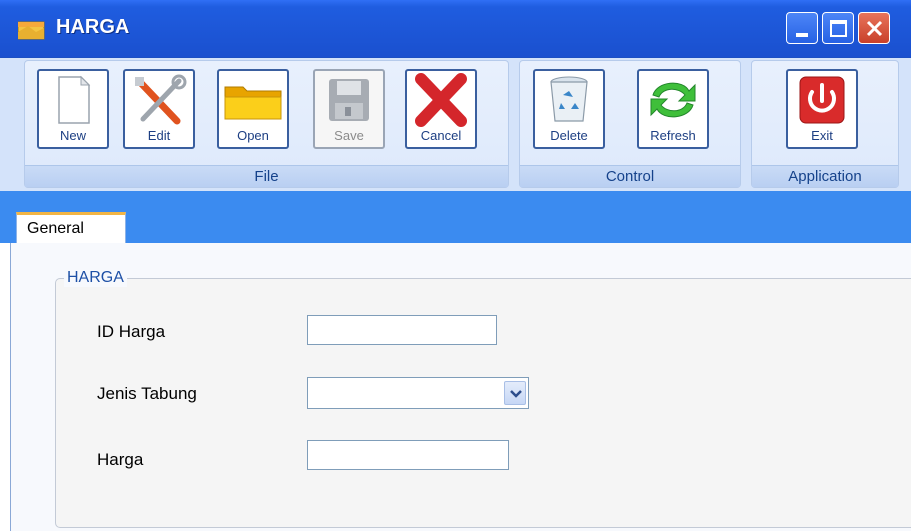 This screenshot has height=531, width=911. I want to click on cancel-button: Cancel, so click(441, 109).